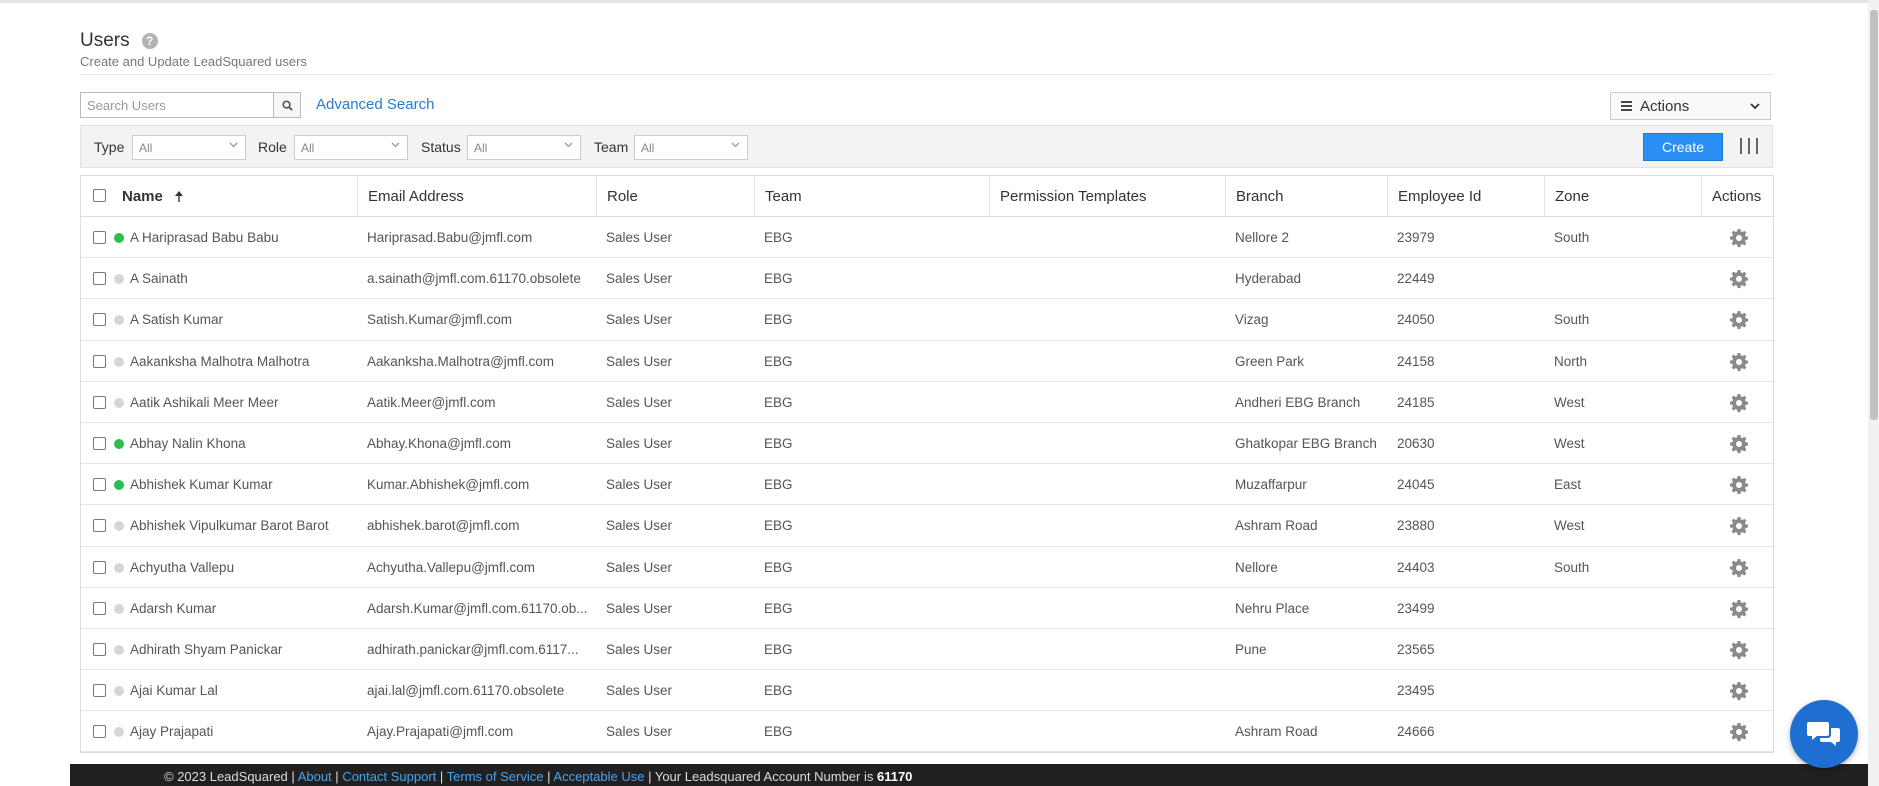 The width and height of the screenshot is (1879, 786). Describe the element at coordinates (1622, 196) in the screenshot. I see `column-header-zone: Zone` at that location.